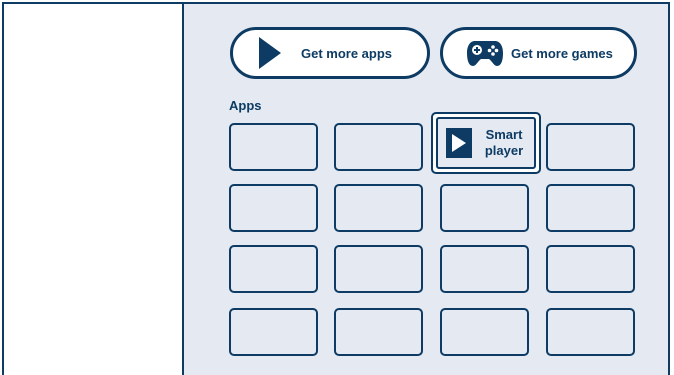 Image resolution: width=674 pixels, height=375 pixels. What do you see at coordinates (245, 105) in the screenshot?
I see `apps-section-title: Apps` at bounding box center [245, 105].